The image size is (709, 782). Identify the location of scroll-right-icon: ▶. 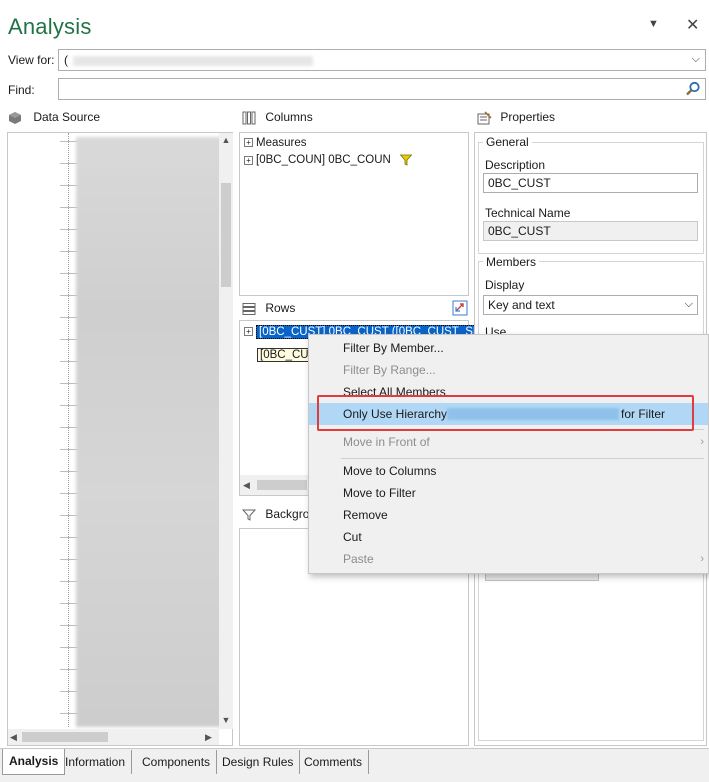
(208, 737).